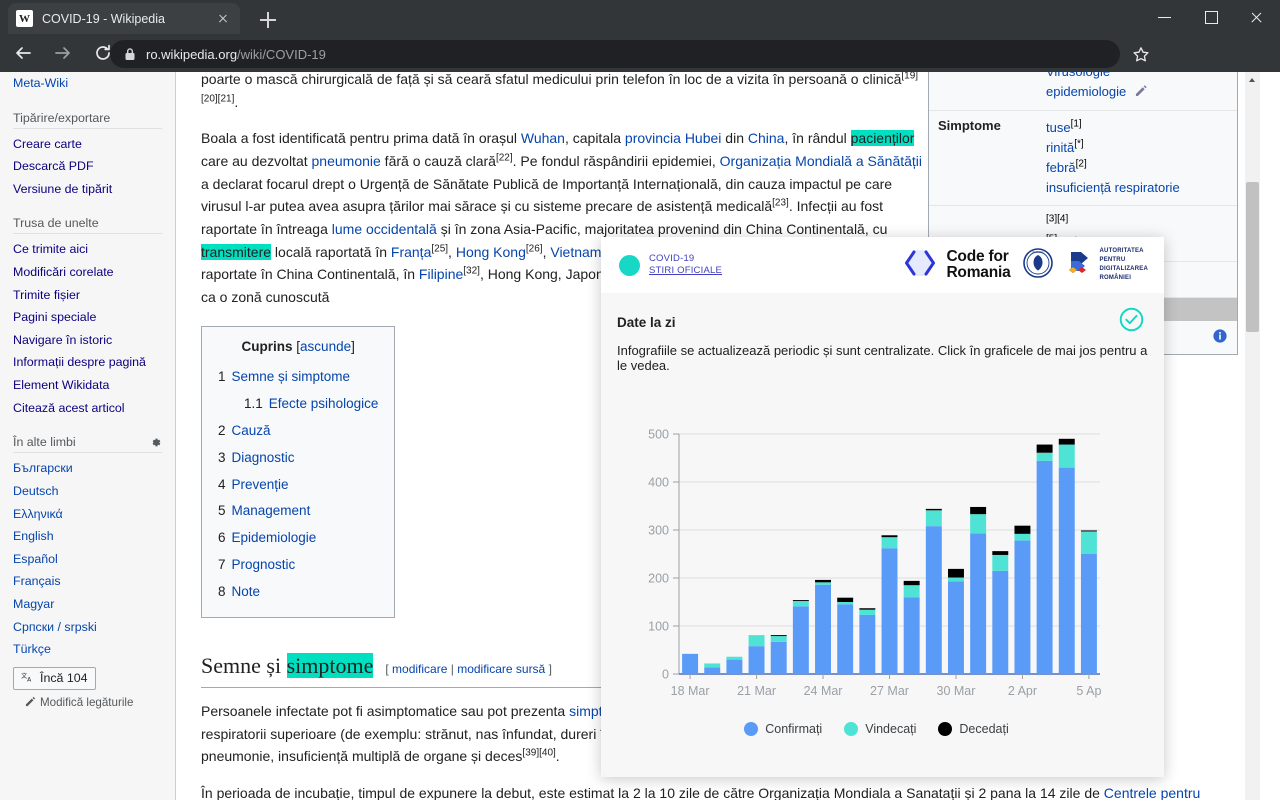 This screenshot has height=800, width=1280. I want to click on legend-item-vindecati: Vindecați, so click(880, 729).